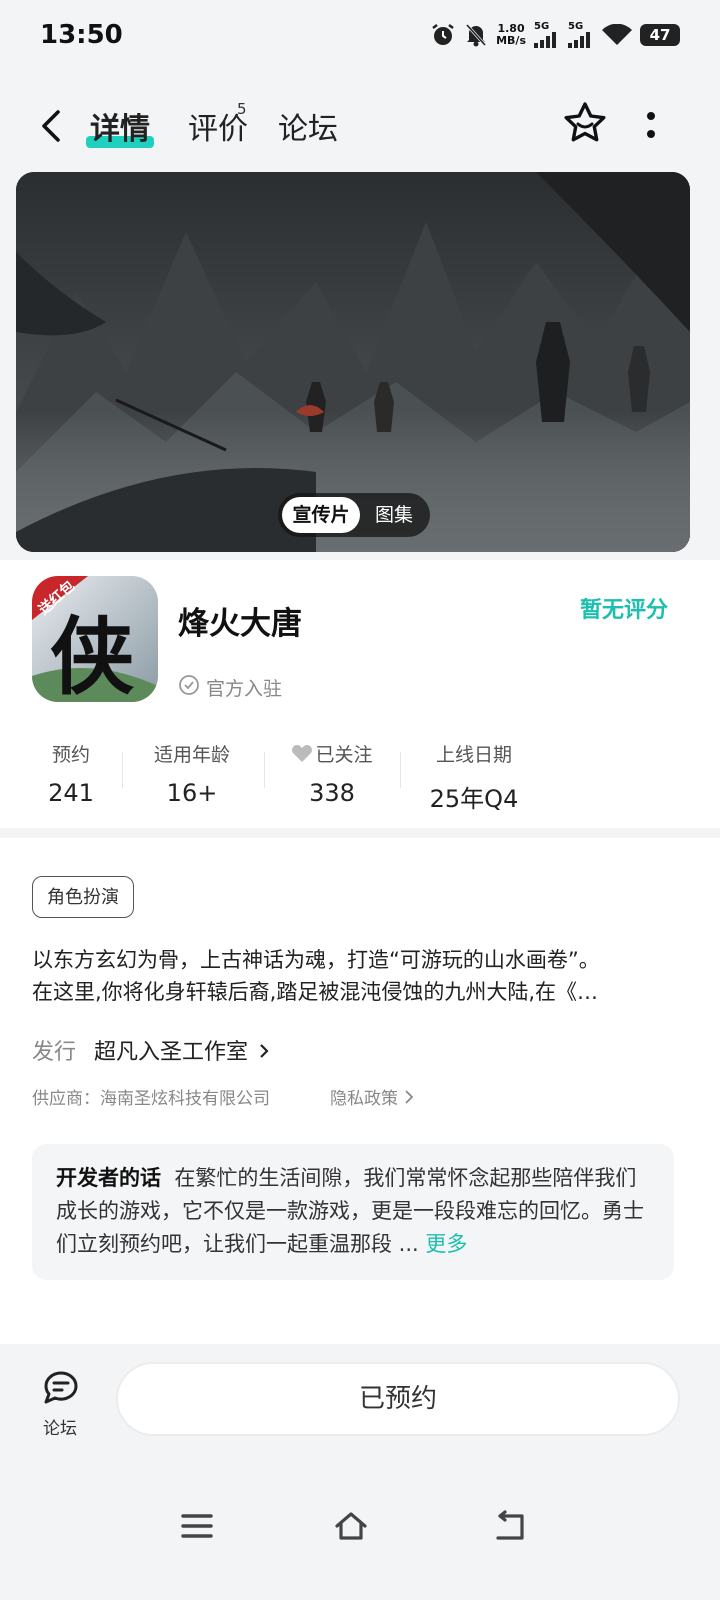  What do you see at coordinates (474, 799) in the screenshot?
I see `stat-value: 25年Q4` at bounding box center [474, 799].